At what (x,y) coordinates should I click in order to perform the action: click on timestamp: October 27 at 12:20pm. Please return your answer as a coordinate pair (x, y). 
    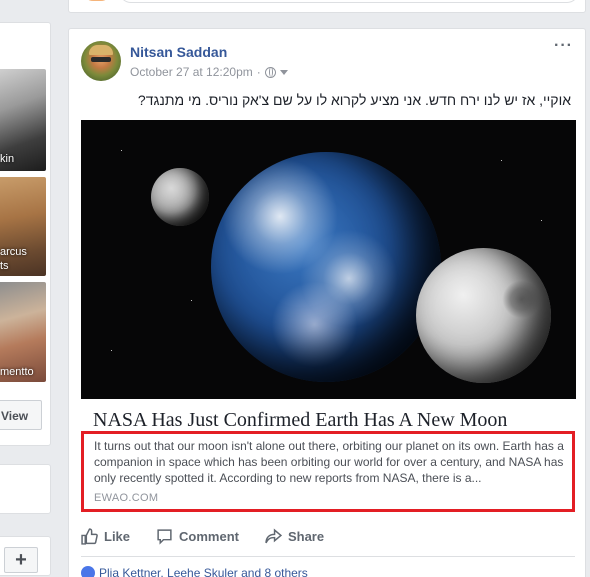
    Looking at the image, I should click on (191, 72).